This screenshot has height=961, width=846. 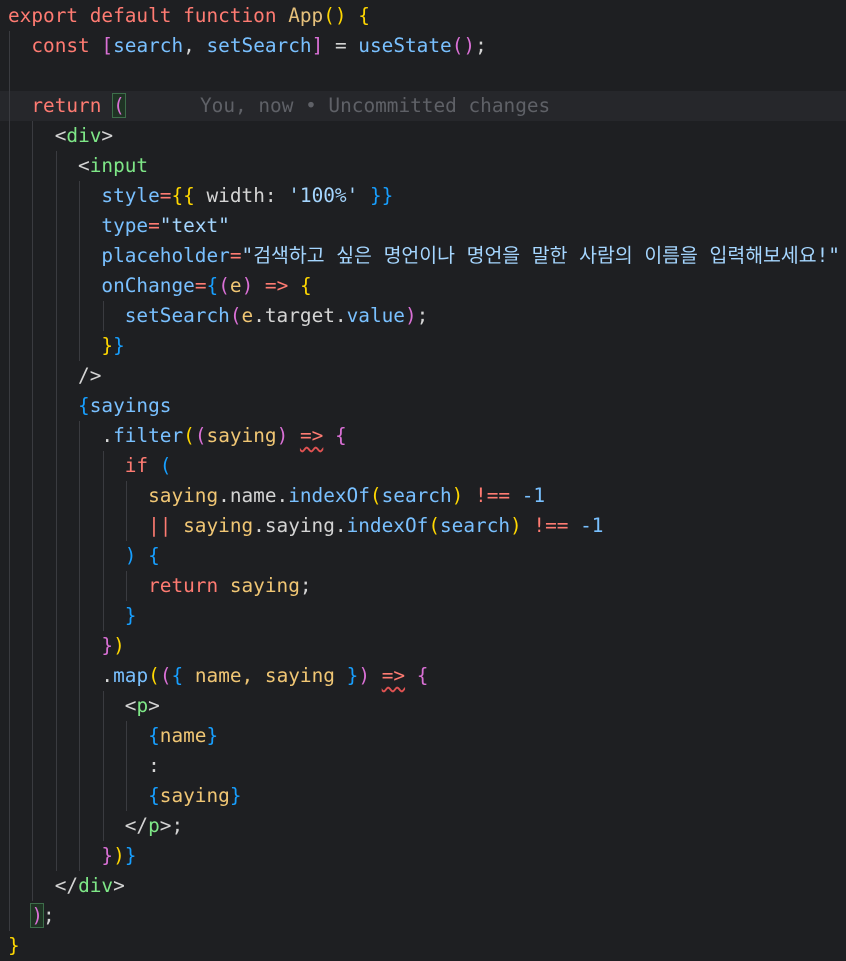 I want to click on code-token: width:, so click(x=241, y=195).